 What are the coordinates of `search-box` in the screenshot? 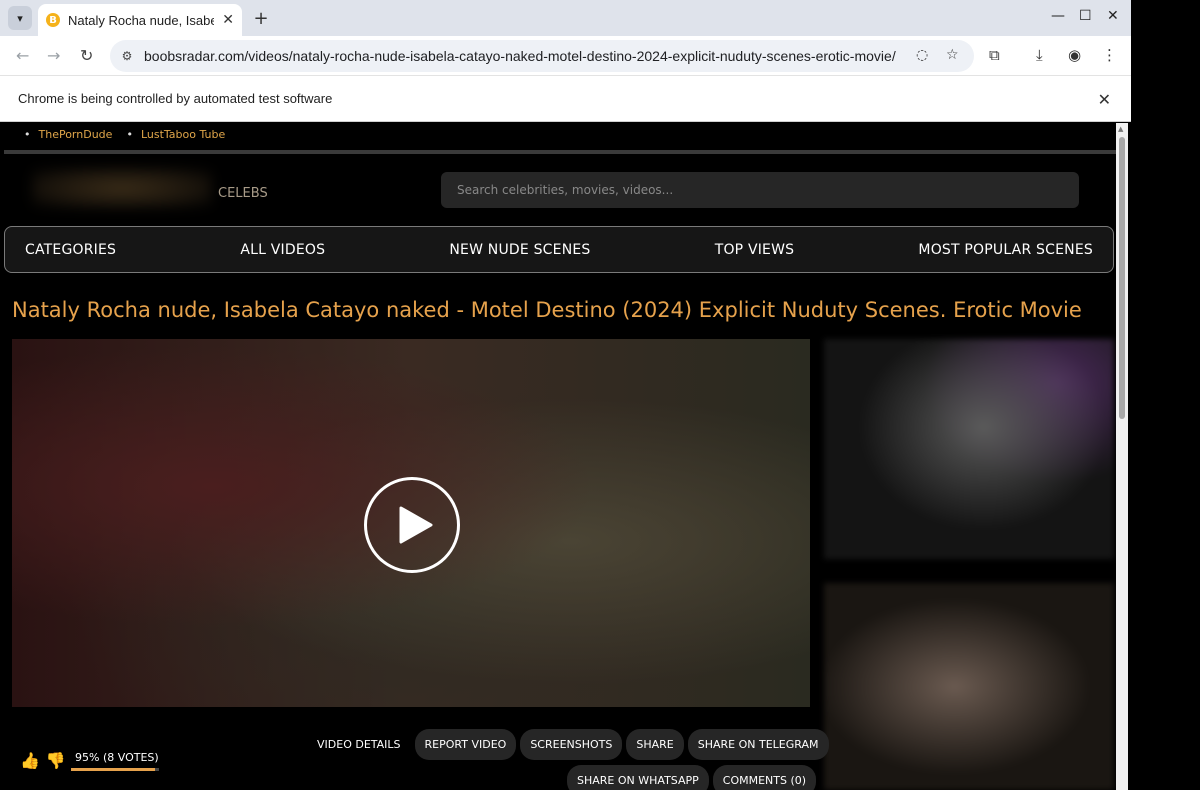 It's located at (760, 190).